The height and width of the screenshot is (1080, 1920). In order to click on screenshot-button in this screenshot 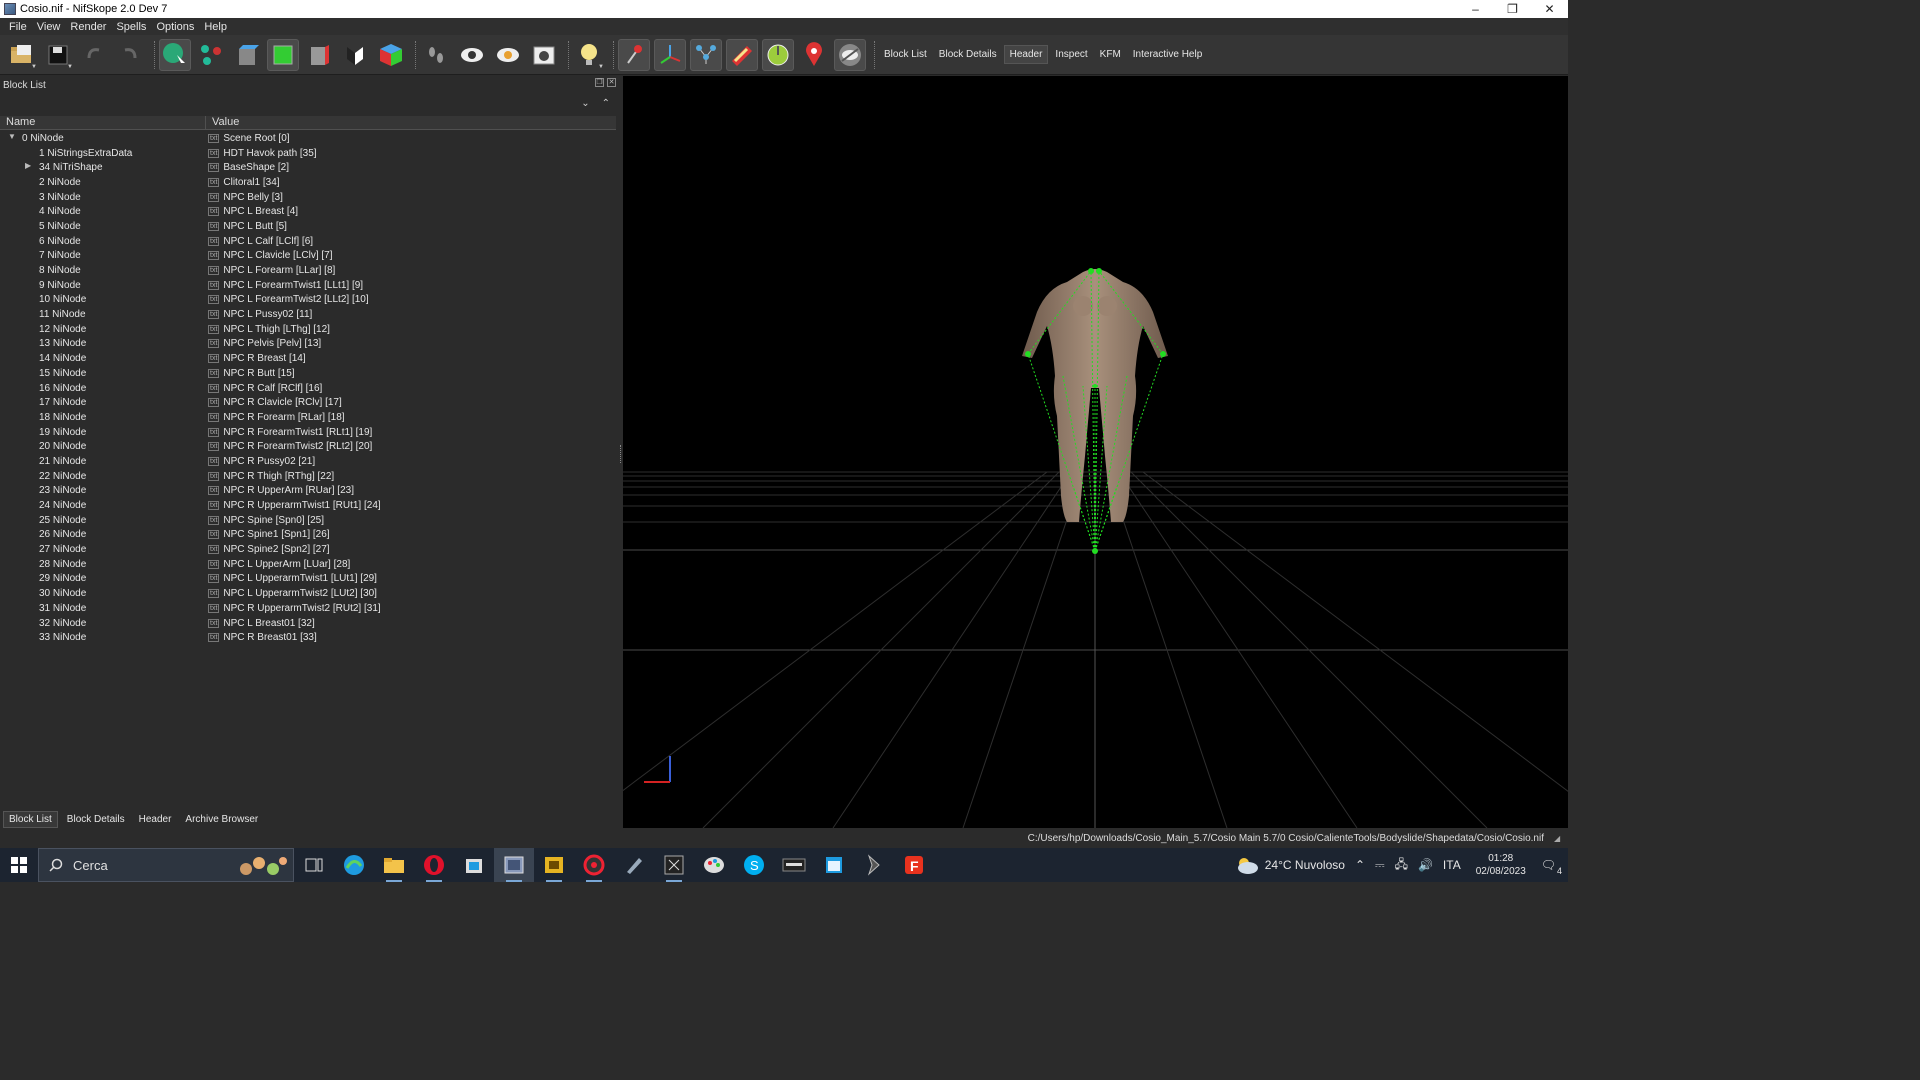, I will do `click(544, 55)`.